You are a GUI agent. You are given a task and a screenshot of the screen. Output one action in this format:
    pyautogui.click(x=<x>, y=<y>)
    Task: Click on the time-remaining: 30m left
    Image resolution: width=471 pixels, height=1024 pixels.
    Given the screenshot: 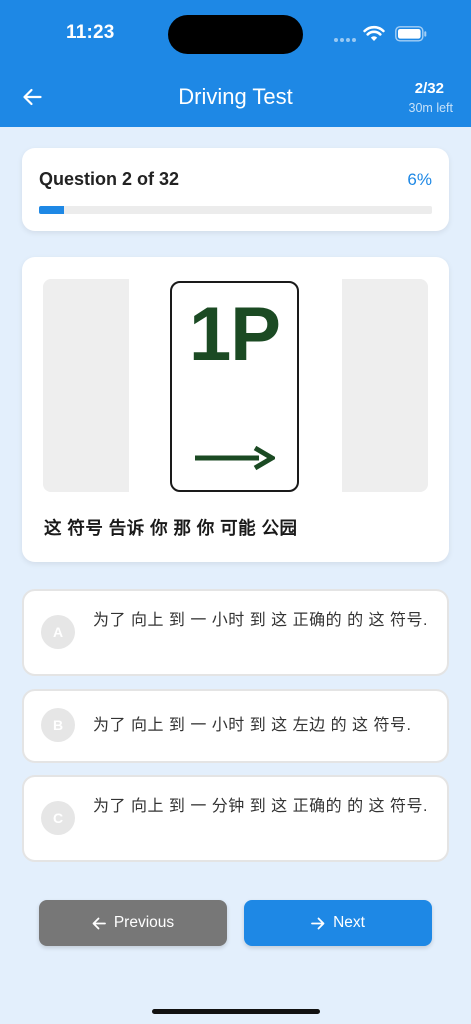 What is the action you would take?
    pyautogui.click(x=430, y=108)
    